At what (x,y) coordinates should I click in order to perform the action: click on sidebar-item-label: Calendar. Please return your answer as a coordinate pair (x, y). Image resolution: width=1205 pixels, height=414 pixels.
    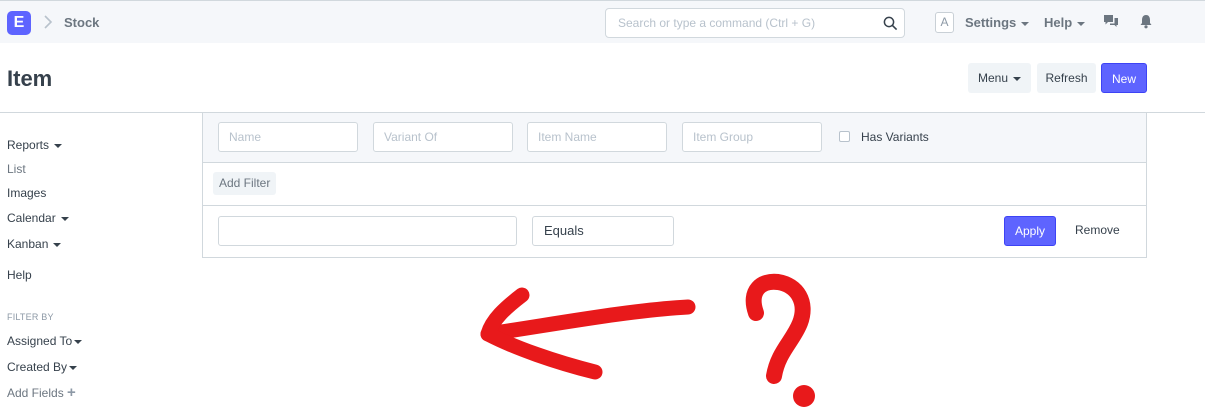
    Looking at the image, I should click on (31, 218).